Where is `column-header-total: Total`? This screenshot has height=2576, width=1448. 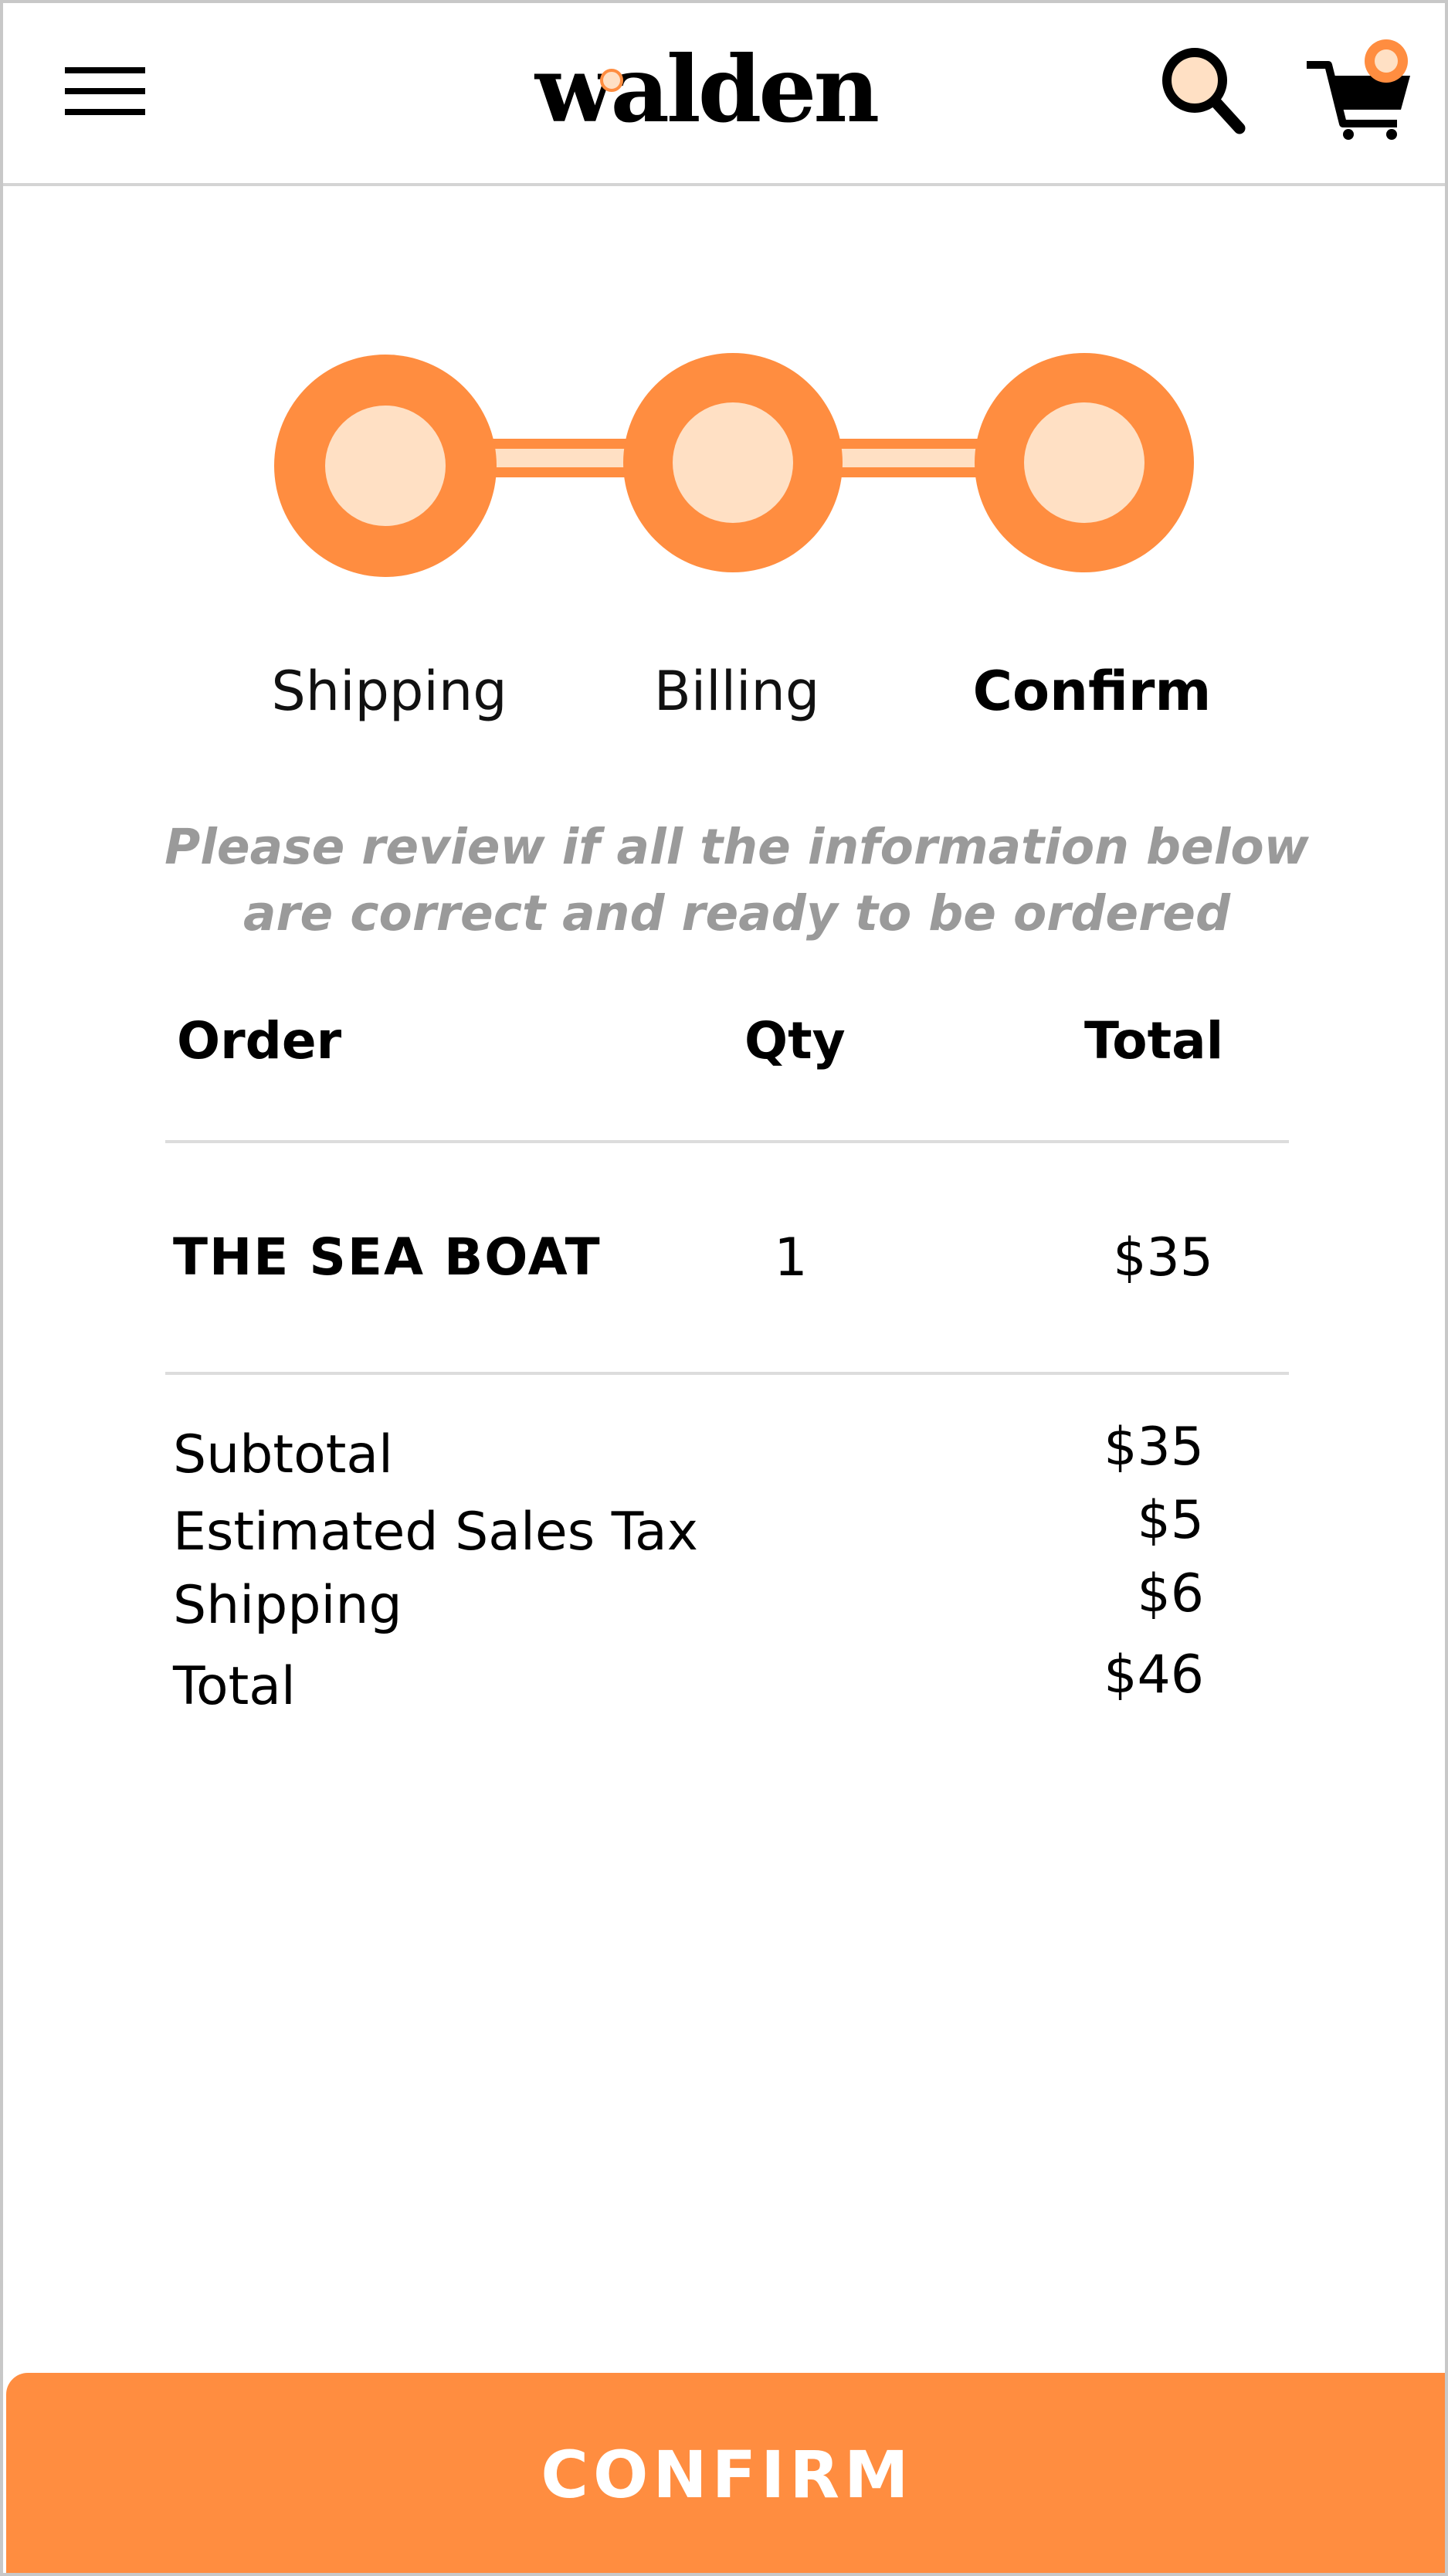 column-header-total: Total is located at coordinates (1154, 1041).